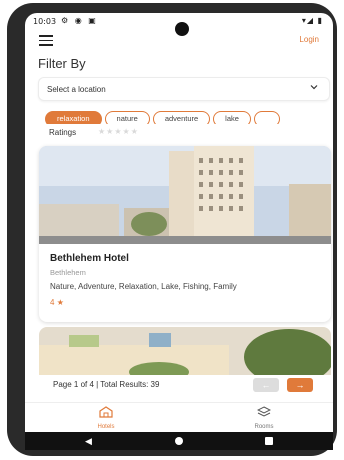  I want to click on location-select-label: Select a location, so click(76, 89).